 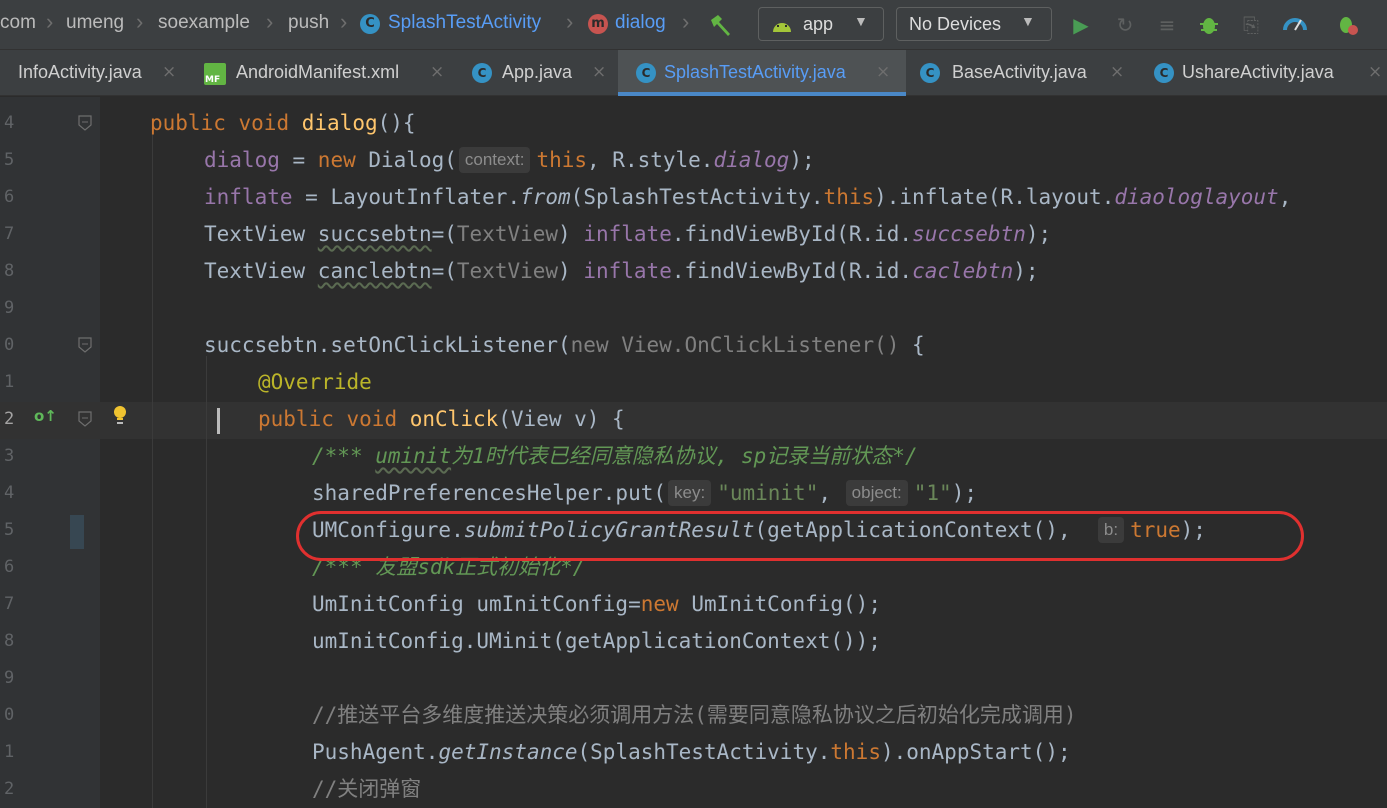 I want to click on code-line: //推送平台多维度推送决策必须调用方法(需要同意隐私协议之后初始化完成调用), so click(x=694, y=715).